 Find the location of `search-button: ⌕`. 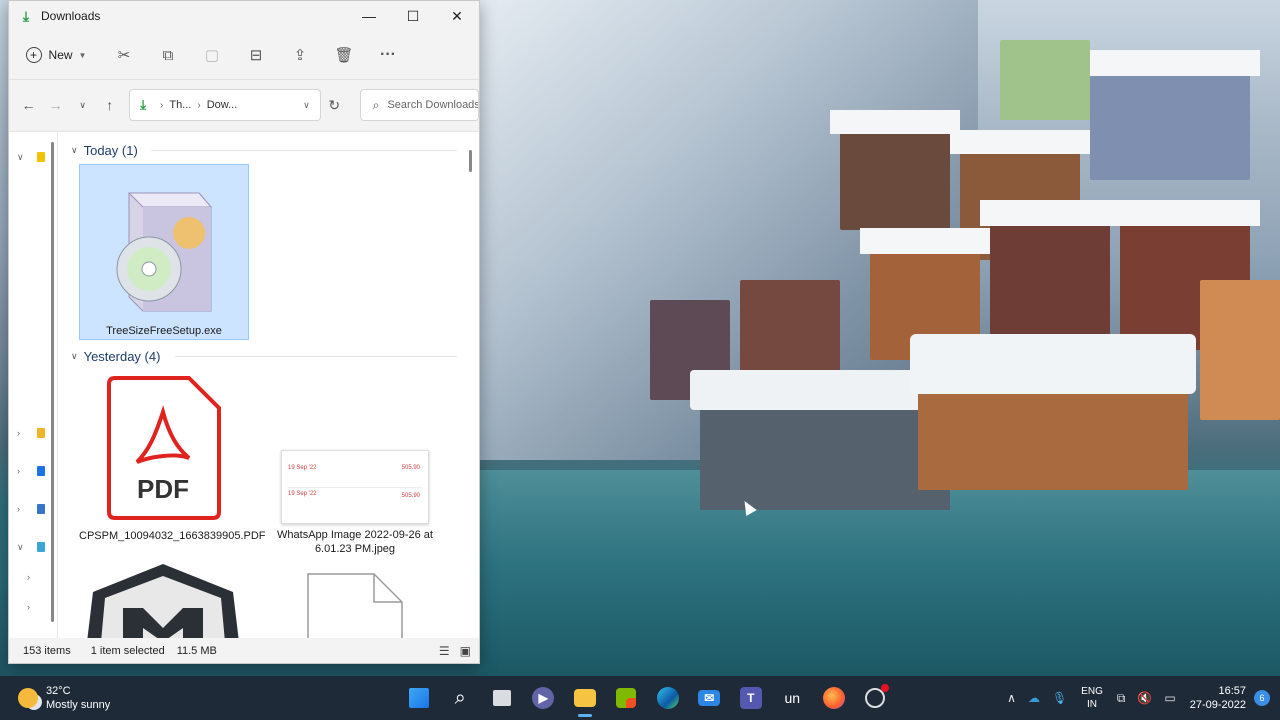

search-button: ⌕ is located at coordinates (461, 698).